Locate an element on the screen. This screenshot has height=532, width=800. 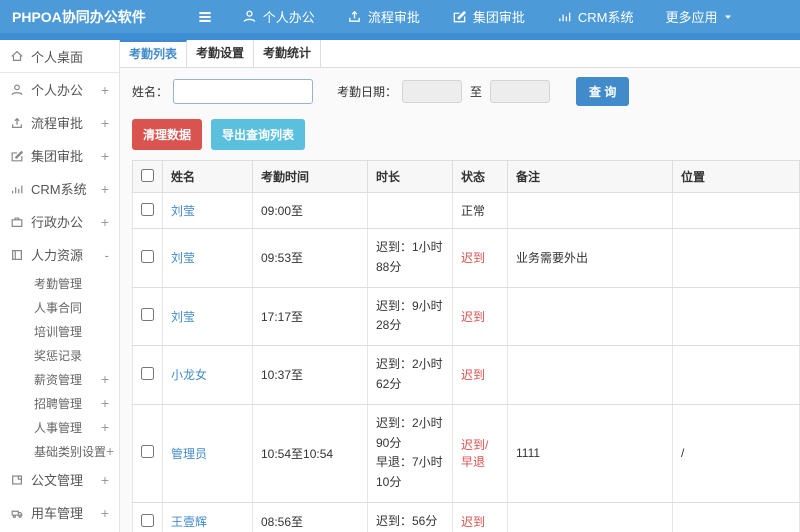
note-cell: 业务需要外出 is located at coordinates (590, 258).